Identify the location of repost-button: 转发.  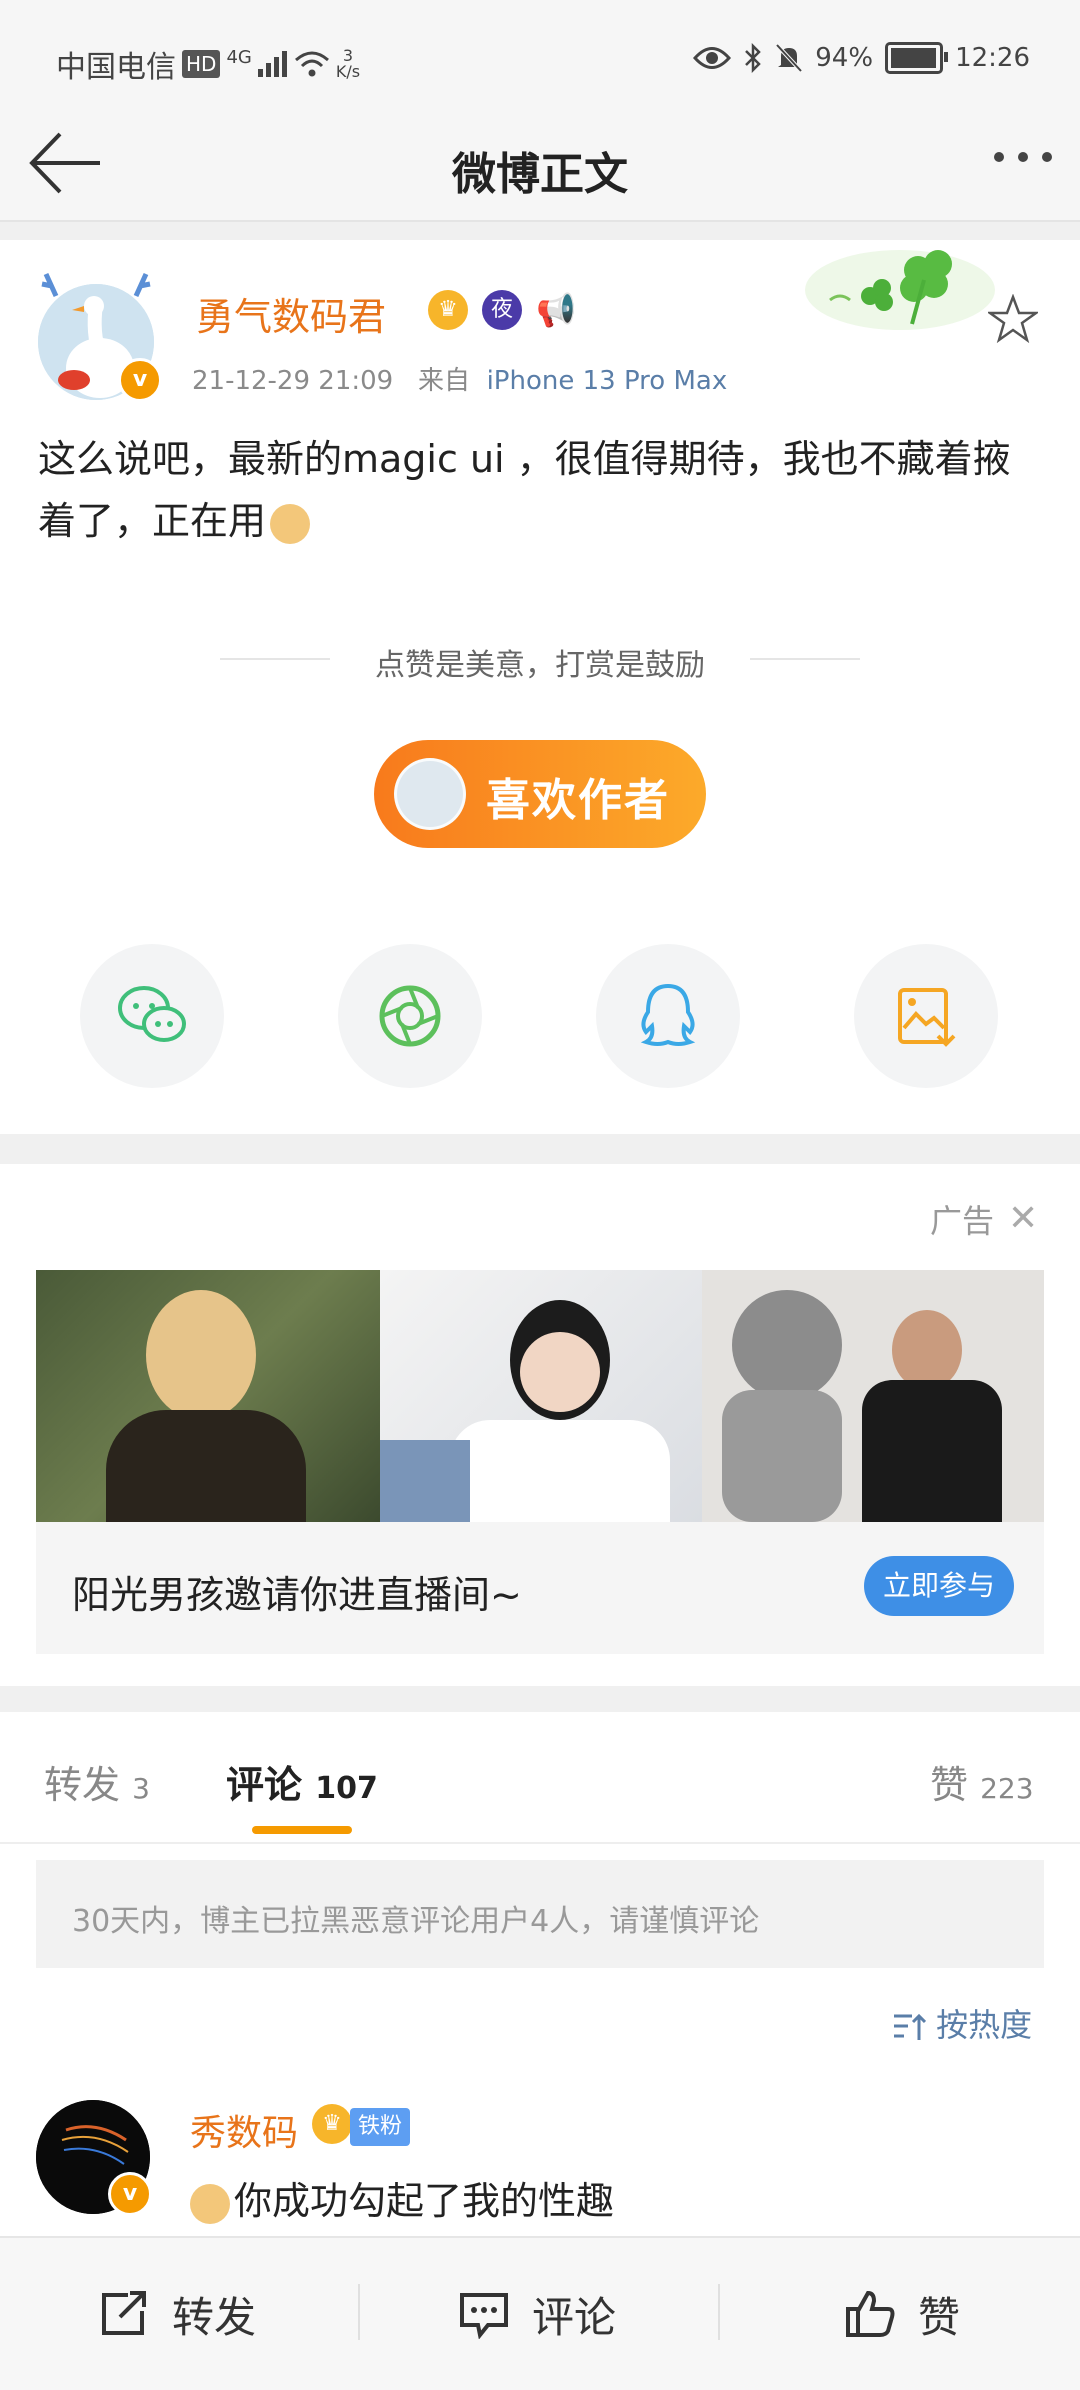
(177, 2314).